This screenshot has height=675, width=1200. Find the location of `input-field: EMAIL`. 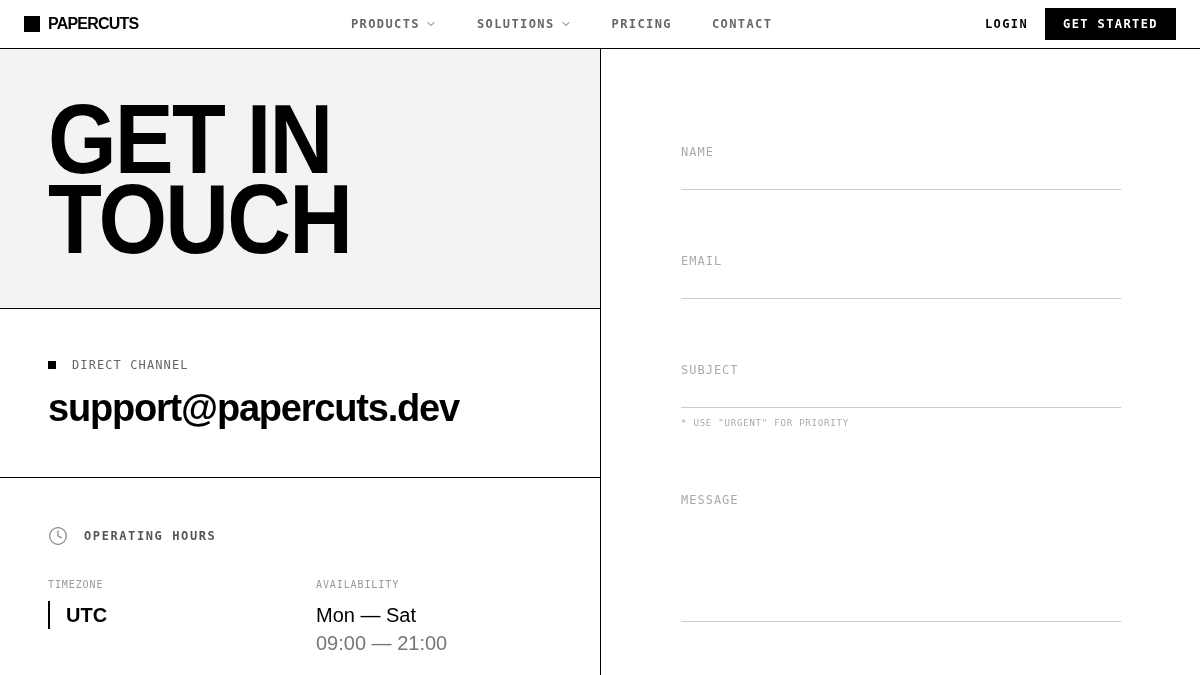

input-field: EMAIL is located at coordinates (901, 275).